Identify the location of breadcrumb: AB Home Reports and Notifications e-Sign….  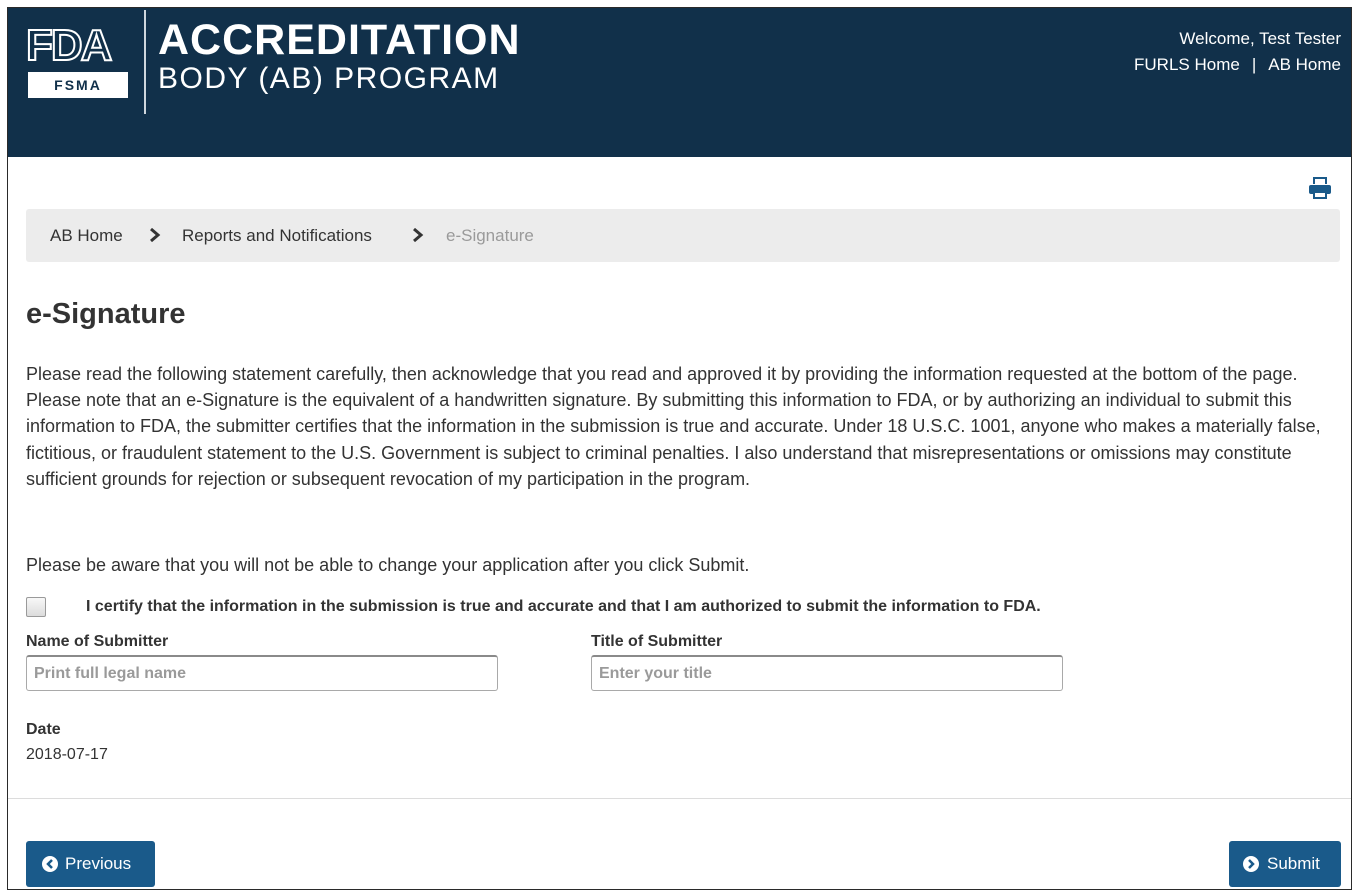
(683, 235).